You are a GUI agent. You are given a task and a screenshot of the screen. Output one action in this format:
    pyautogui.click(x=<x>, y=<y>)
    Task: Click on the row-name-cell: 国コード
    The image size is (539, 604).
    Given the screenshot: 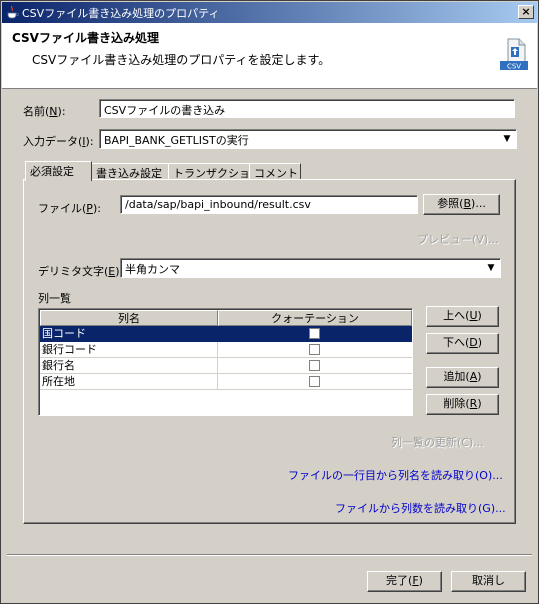 What is the action you would take?
    pyautogui.click(x=129, y=334)
    